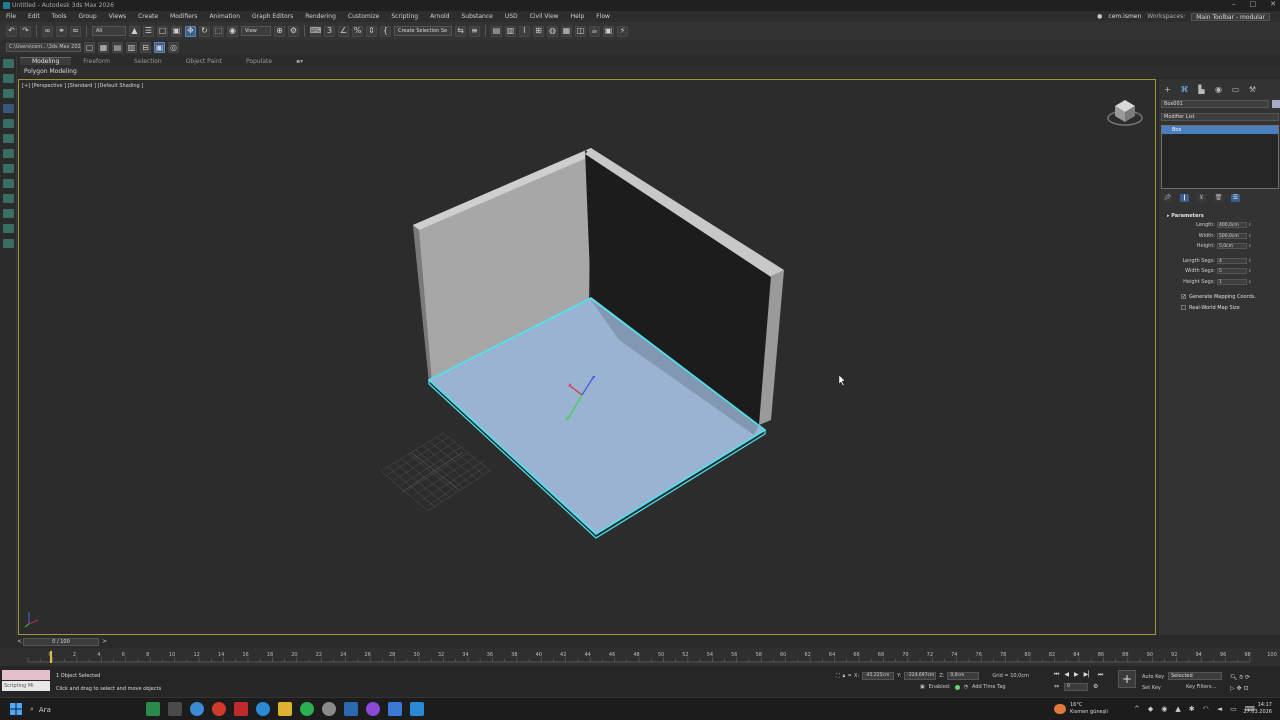  Describe the element at coordinates (16, 709) in the screenshot. I see `windows-start-icon` at that location.